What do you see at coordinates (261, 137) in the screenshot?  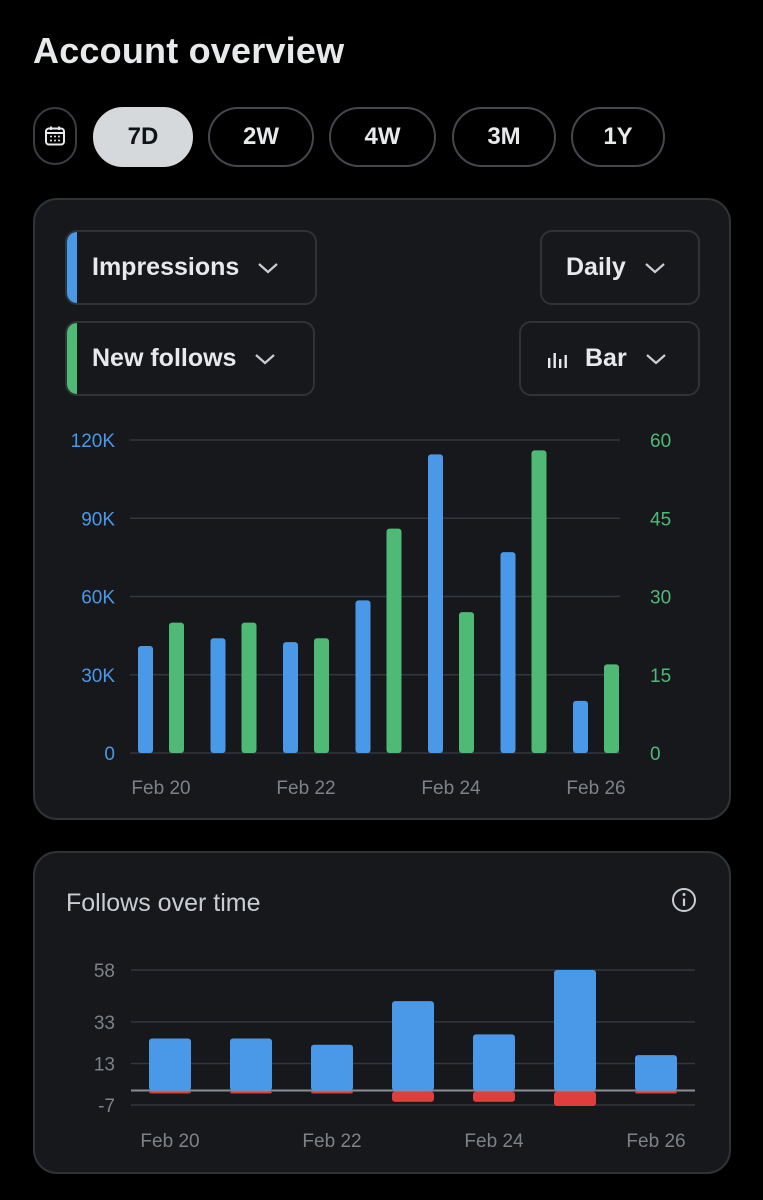 I see `range-2w: 2W` at bounding box center [261, 137].